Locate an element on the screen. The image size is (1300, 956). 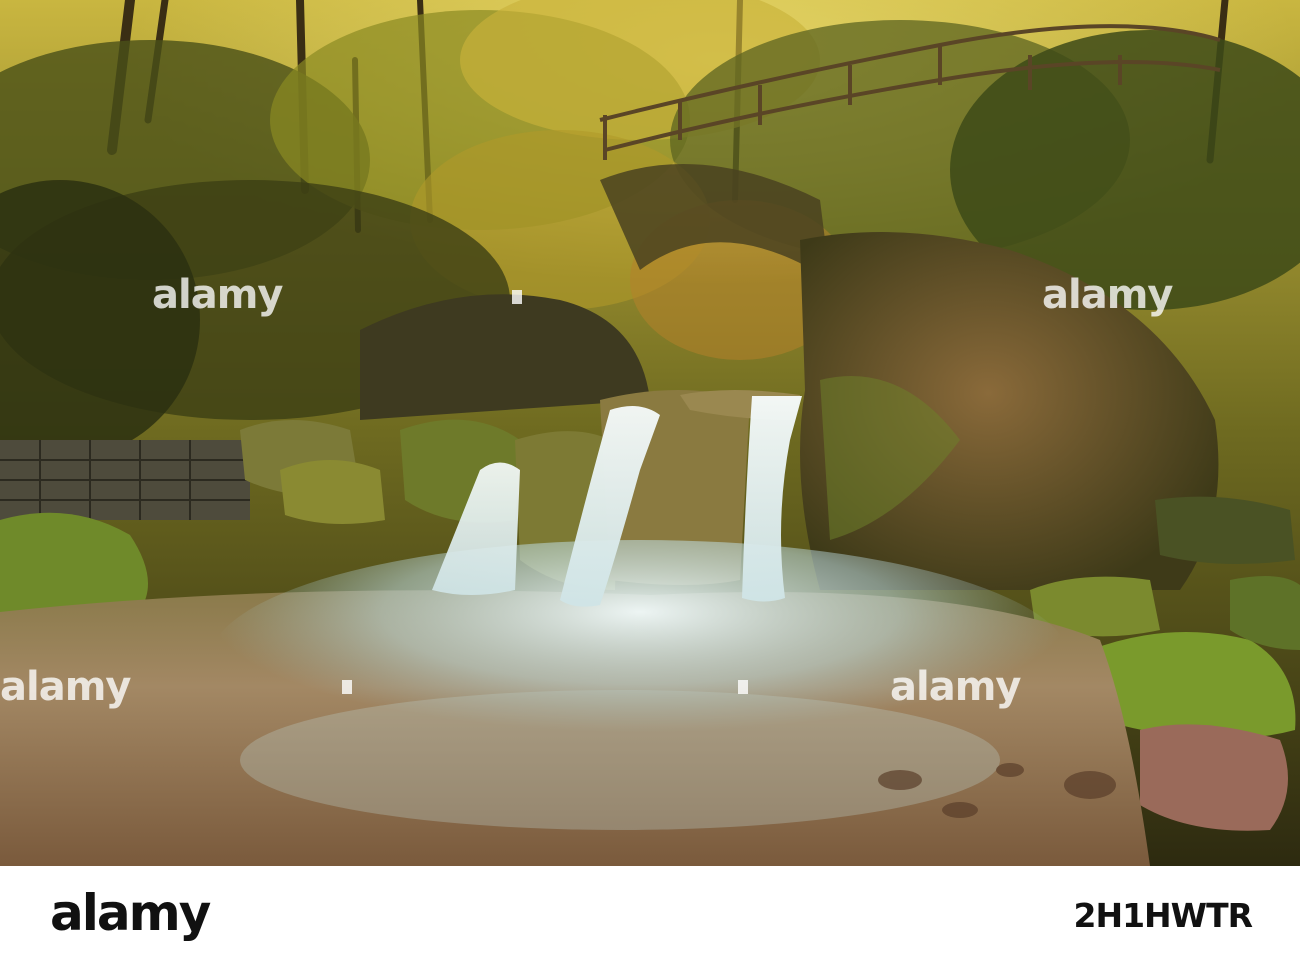
image-code: 2H1HWTR is located at coordinates (1163, 915).